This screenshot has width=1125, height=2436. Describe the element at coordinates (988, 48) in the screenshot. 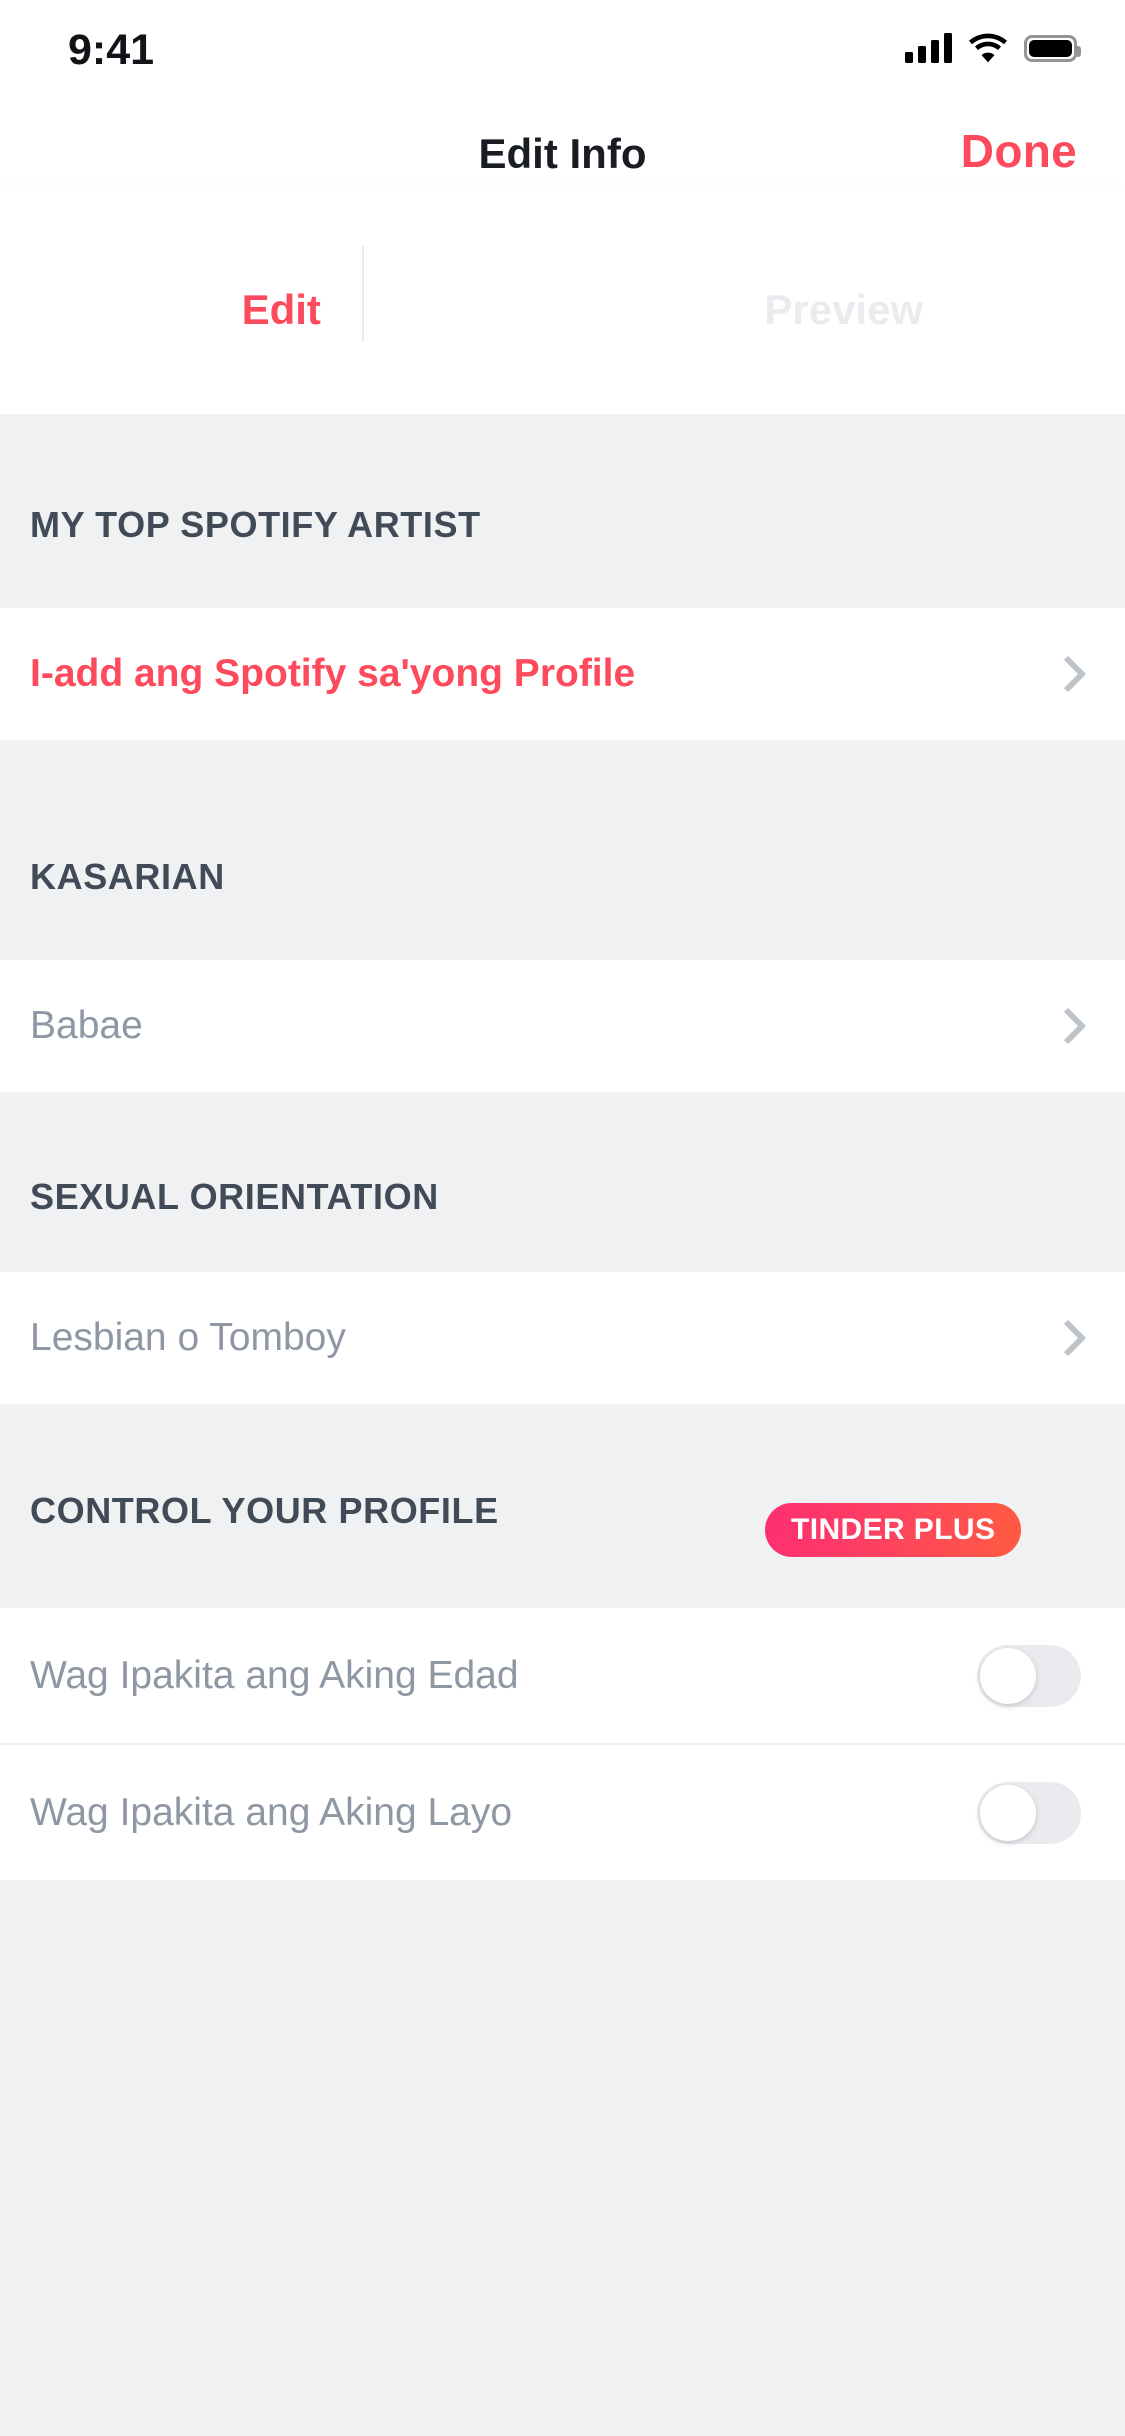

I see `wifi-icon` at that location.